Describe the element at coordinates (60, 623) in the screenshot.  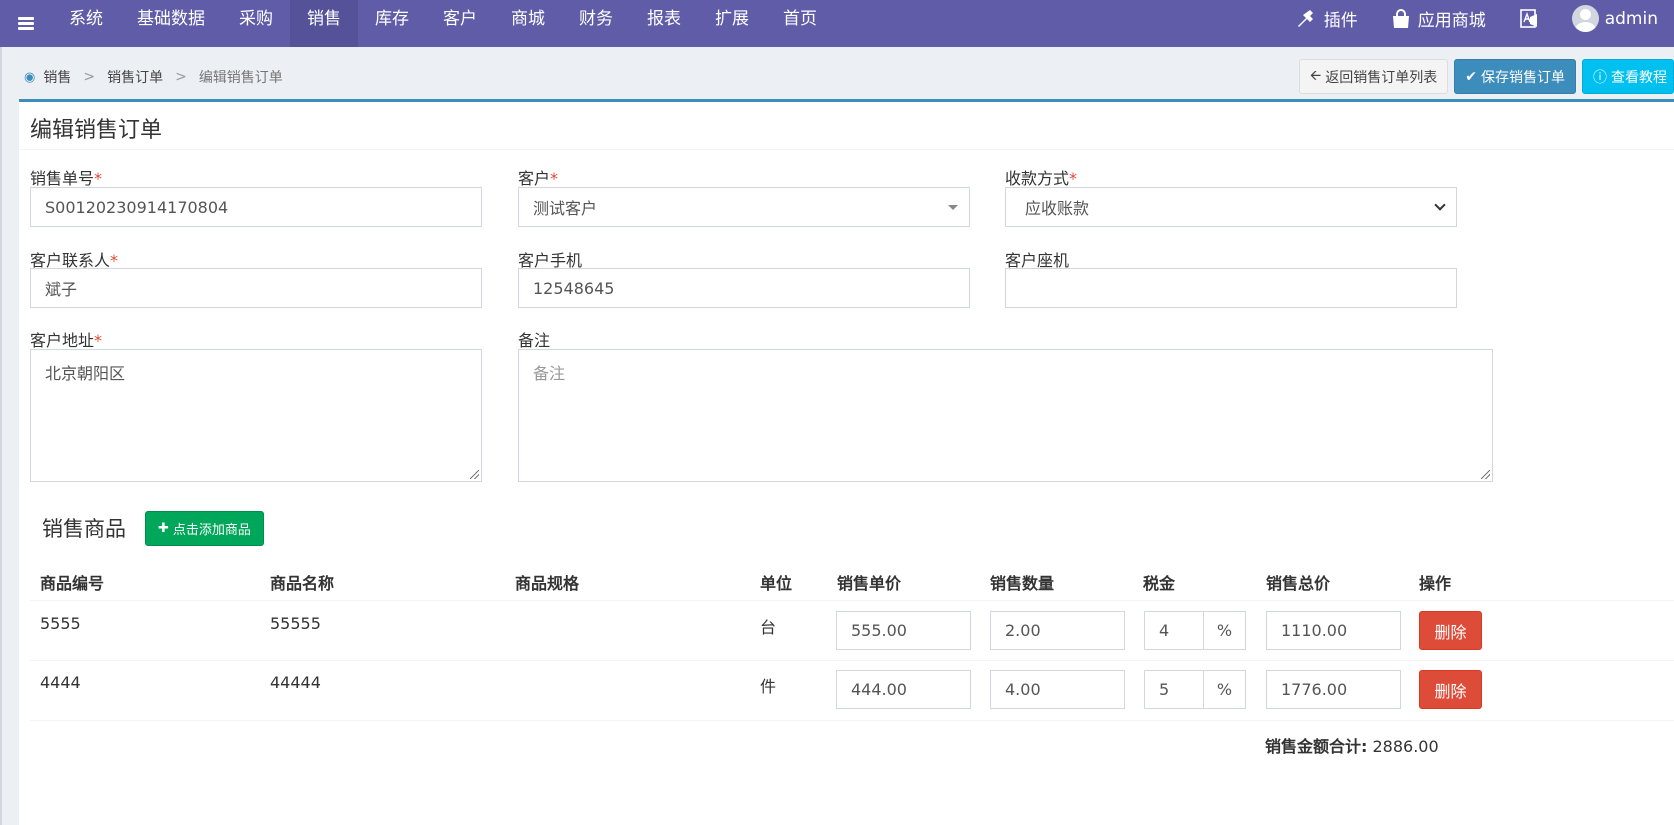
I see `product-code: 5555` at that location.